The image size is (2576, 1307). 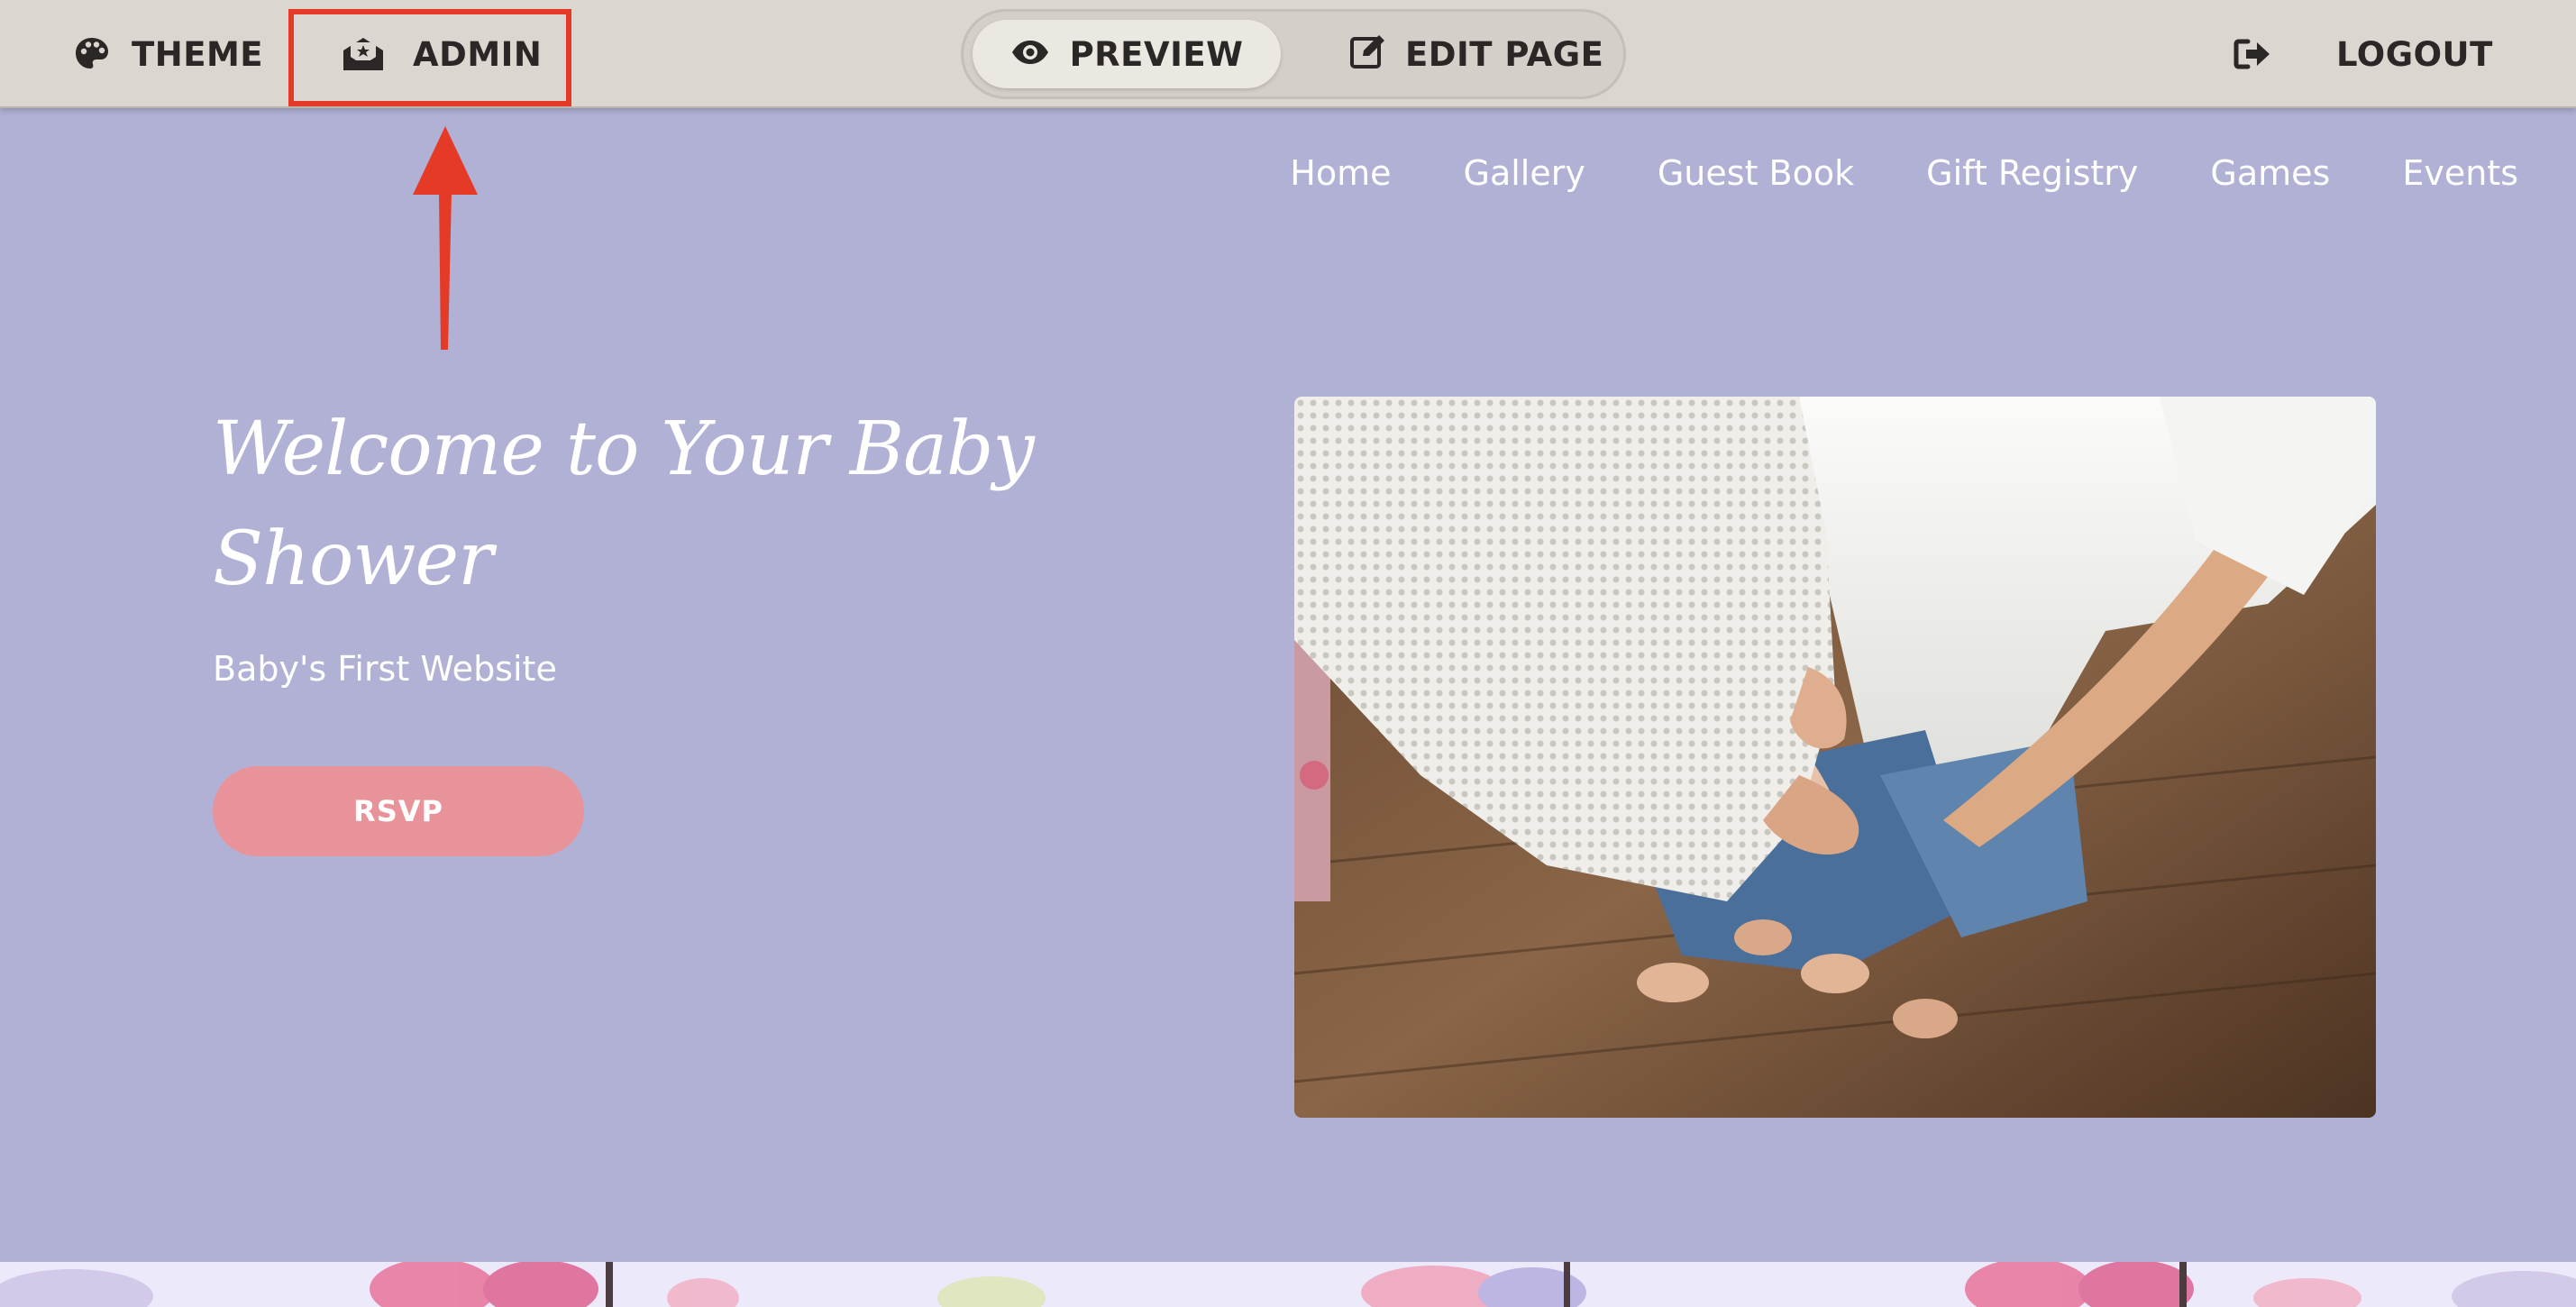 I want to click on logout-button: LOGOUT, so click(x=2414, y=54).